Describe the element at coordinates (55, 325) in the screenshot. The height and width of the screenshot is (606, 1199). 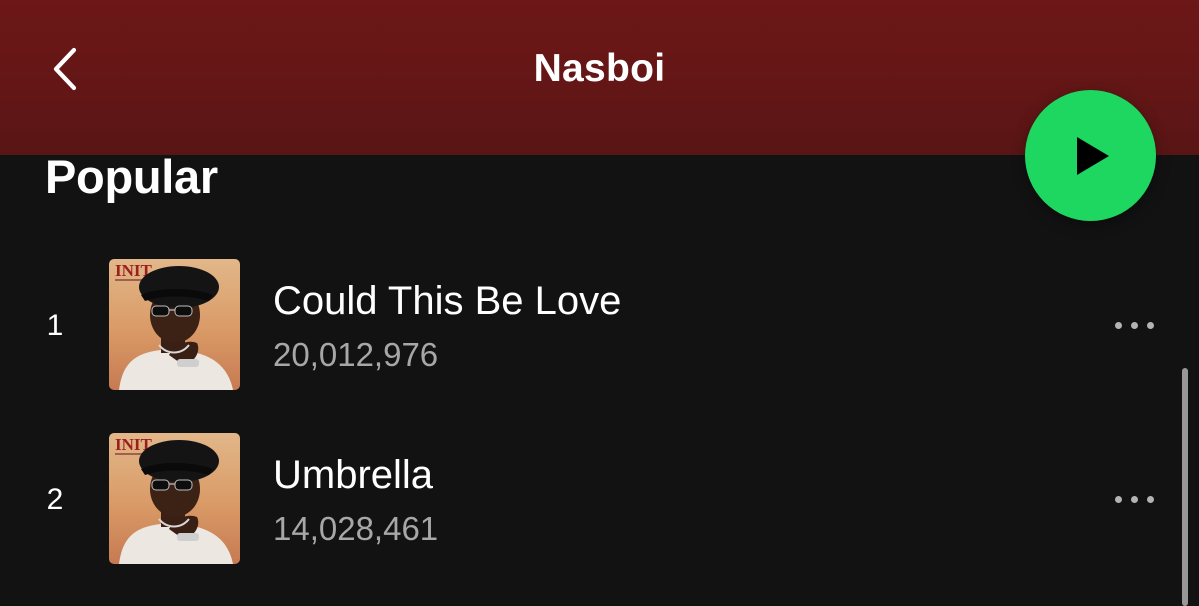
I see `track-number: 1` at that location.